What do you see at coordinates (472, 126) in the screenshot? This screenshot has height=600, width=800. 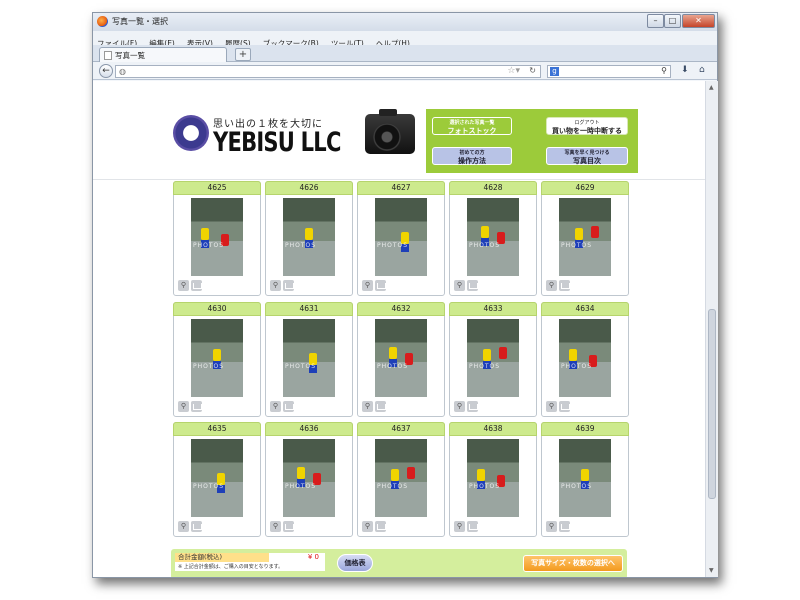 I see `photostock-button: 選択された写真一覧 フォトストック` at bounding box center [472, 126].